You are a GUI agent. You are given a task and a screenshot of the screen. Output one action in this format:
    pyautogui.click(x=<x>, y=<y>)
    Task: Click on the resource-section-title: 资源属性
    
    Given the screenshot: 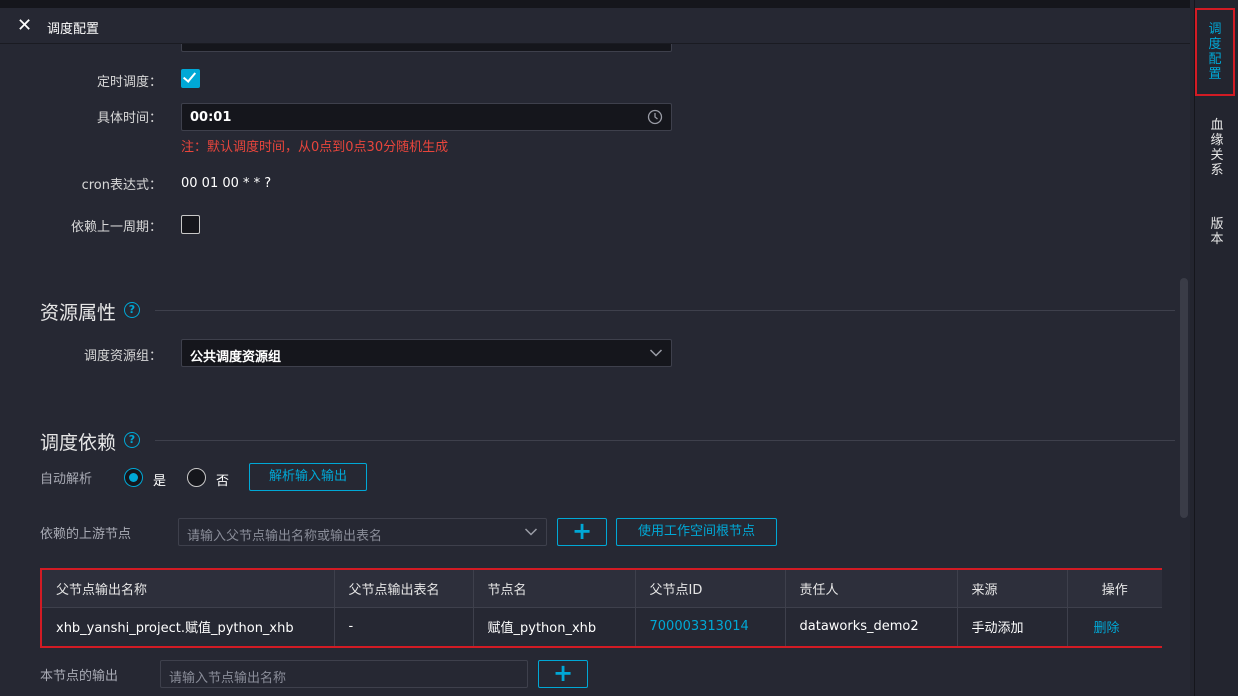 What is the action you would take?
    pyautogui.click(x=78, y=313)
    